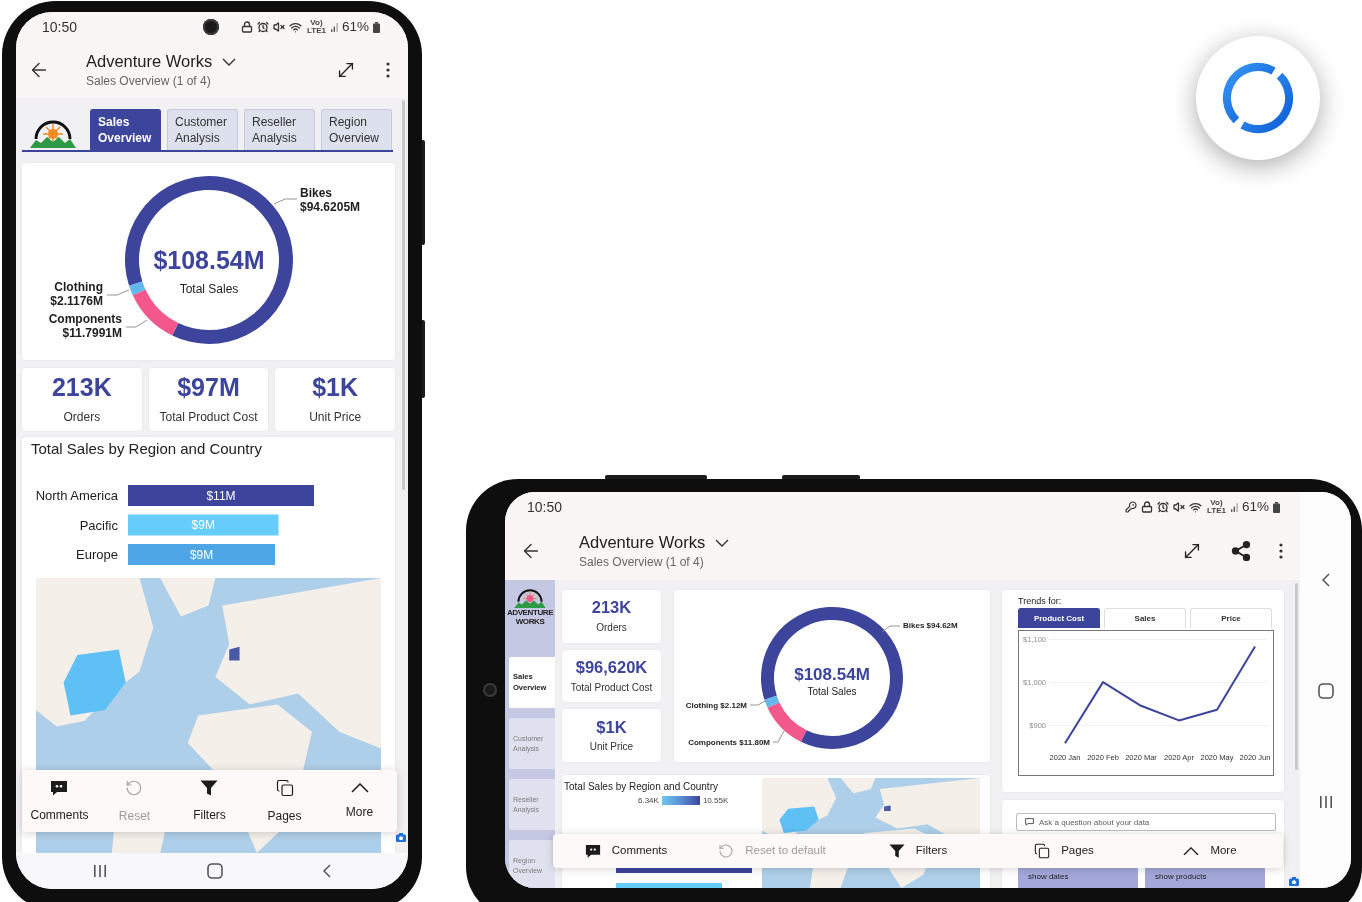 This screenshot has height=902, width=1362. I want to click on category-label: Europe, so click(97, 554).